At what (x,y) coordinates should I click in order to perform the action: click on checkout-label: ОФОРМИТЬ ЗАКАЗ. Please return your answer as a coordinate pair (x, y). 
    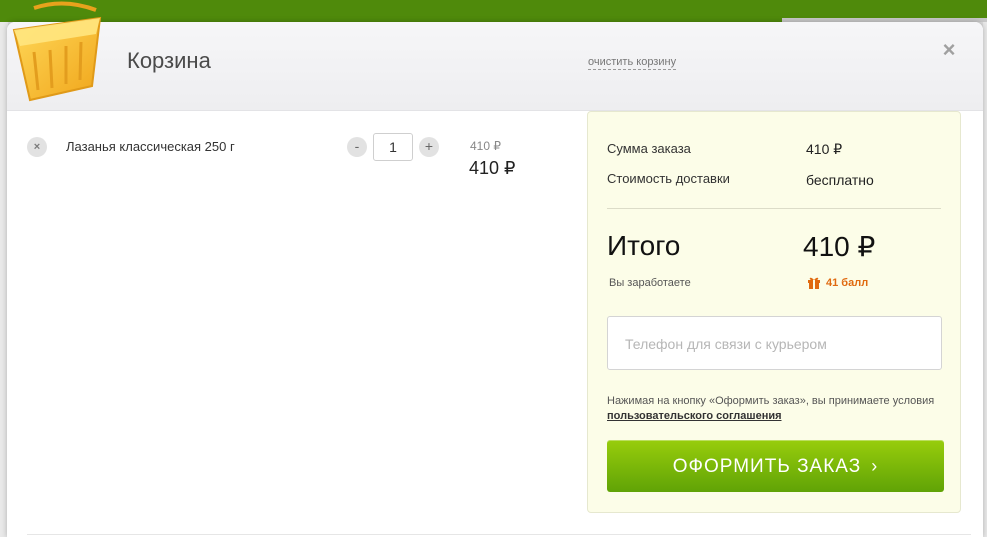
    Looking at the image, I should click on (767, 466).